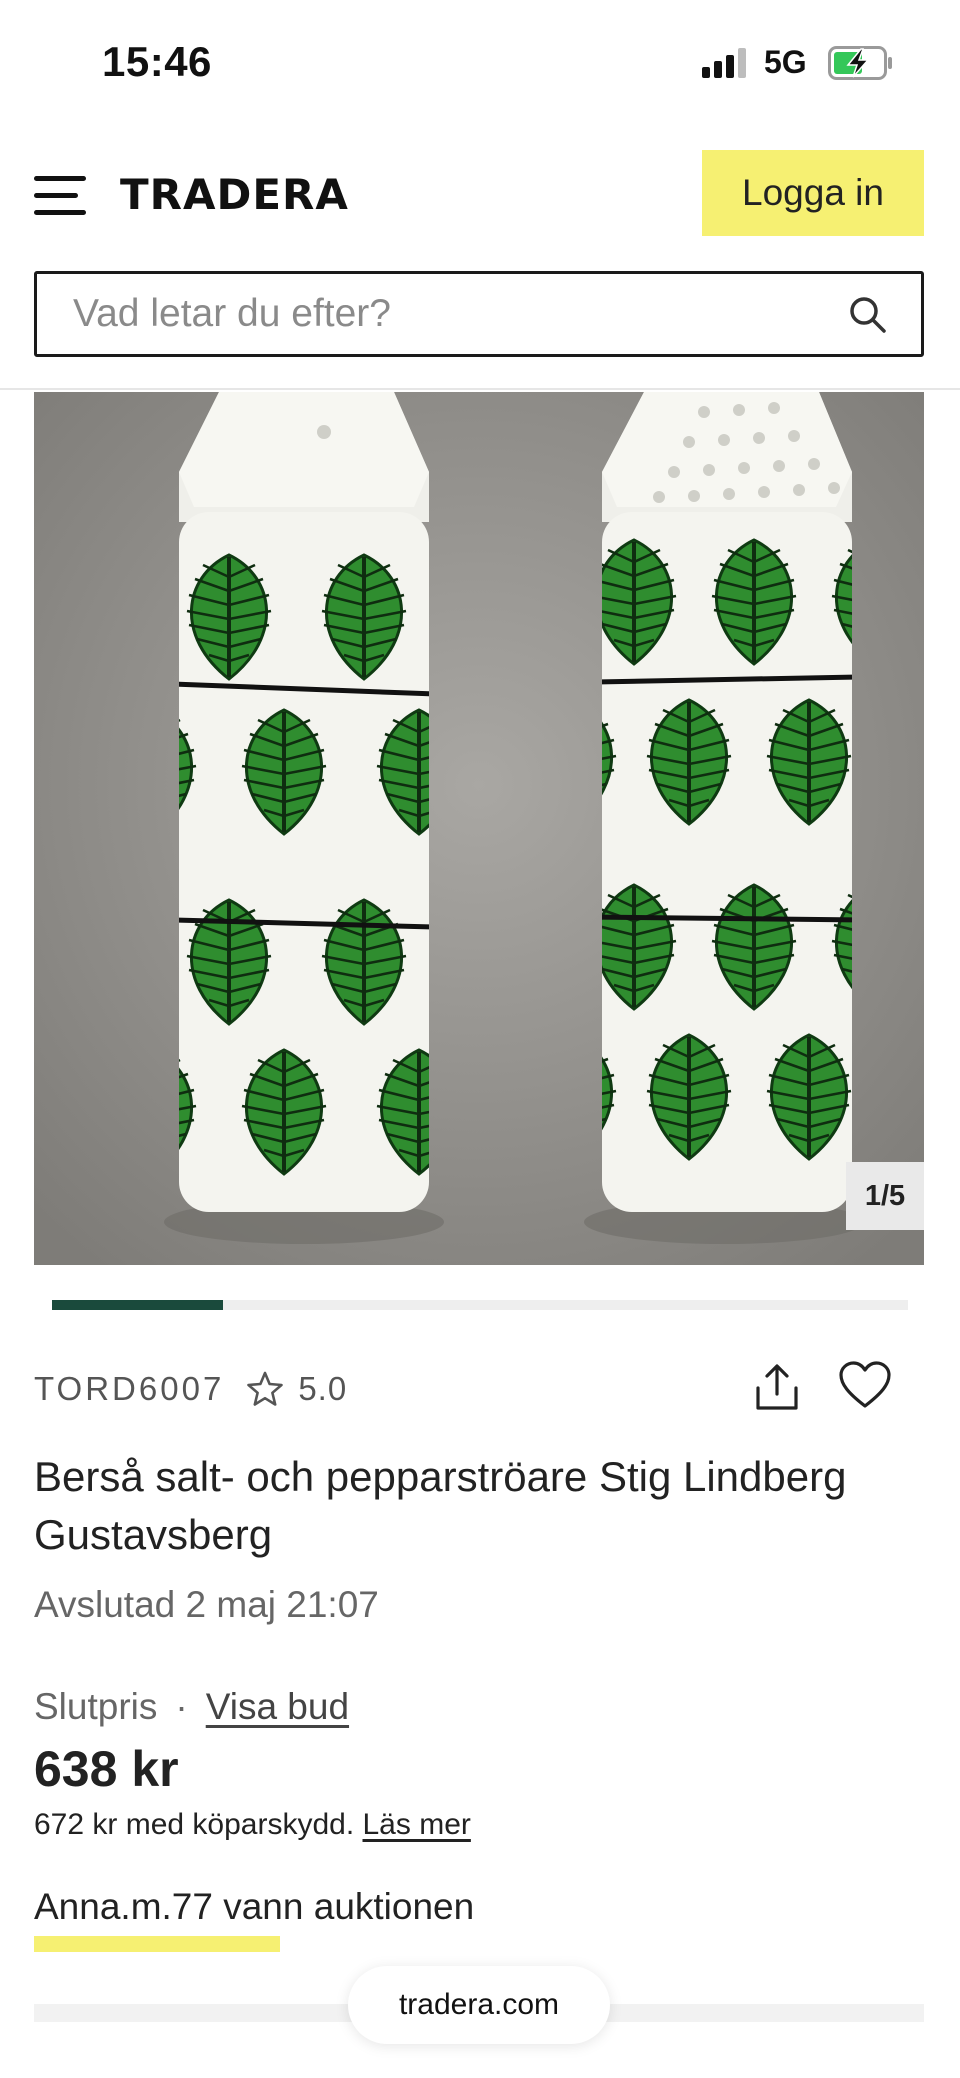 Image resolution: width=960 pixels, height=2078 pixels. I want to click on final-price: 638 kr, so click(106, 1769).